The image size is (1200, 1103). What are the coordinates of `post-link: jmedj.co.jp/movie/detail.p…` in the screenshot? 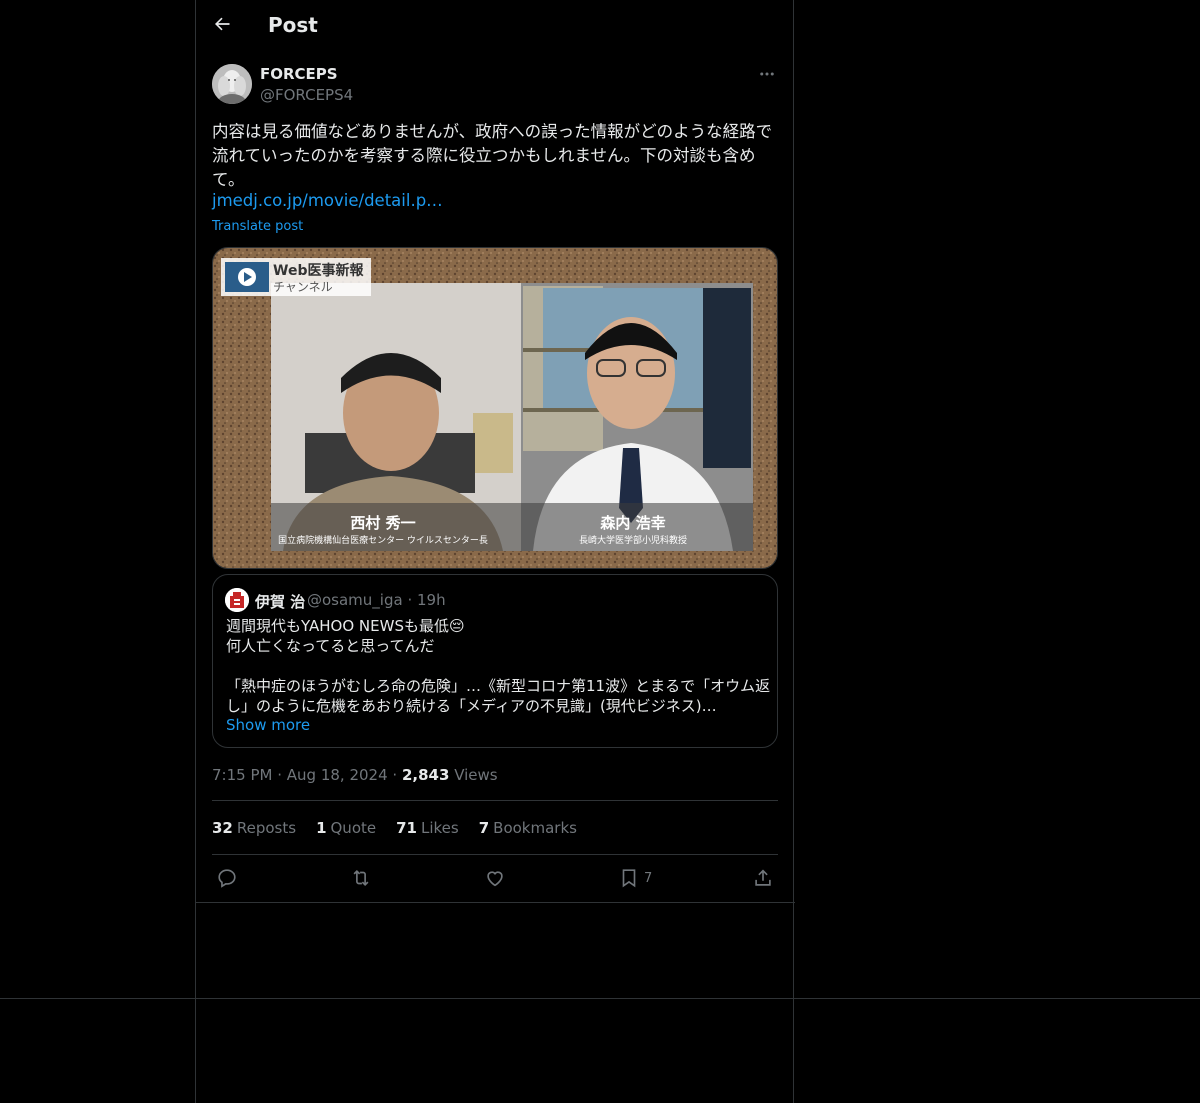 It's located at (327, 200).